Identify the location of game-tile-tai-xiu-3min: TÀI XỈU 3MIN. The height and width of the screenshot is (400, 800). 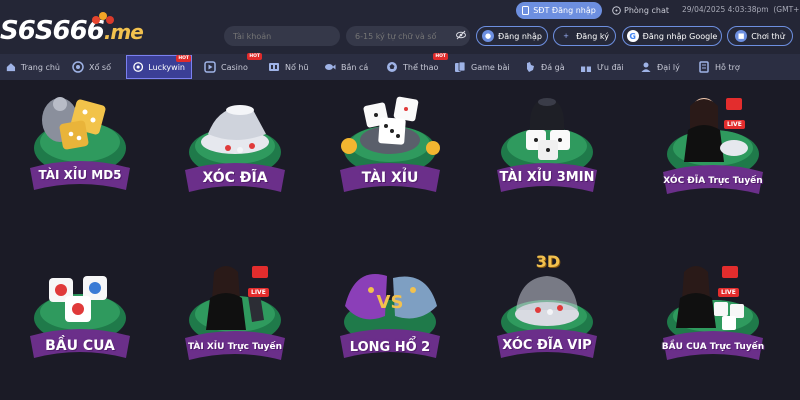
(547, 160).